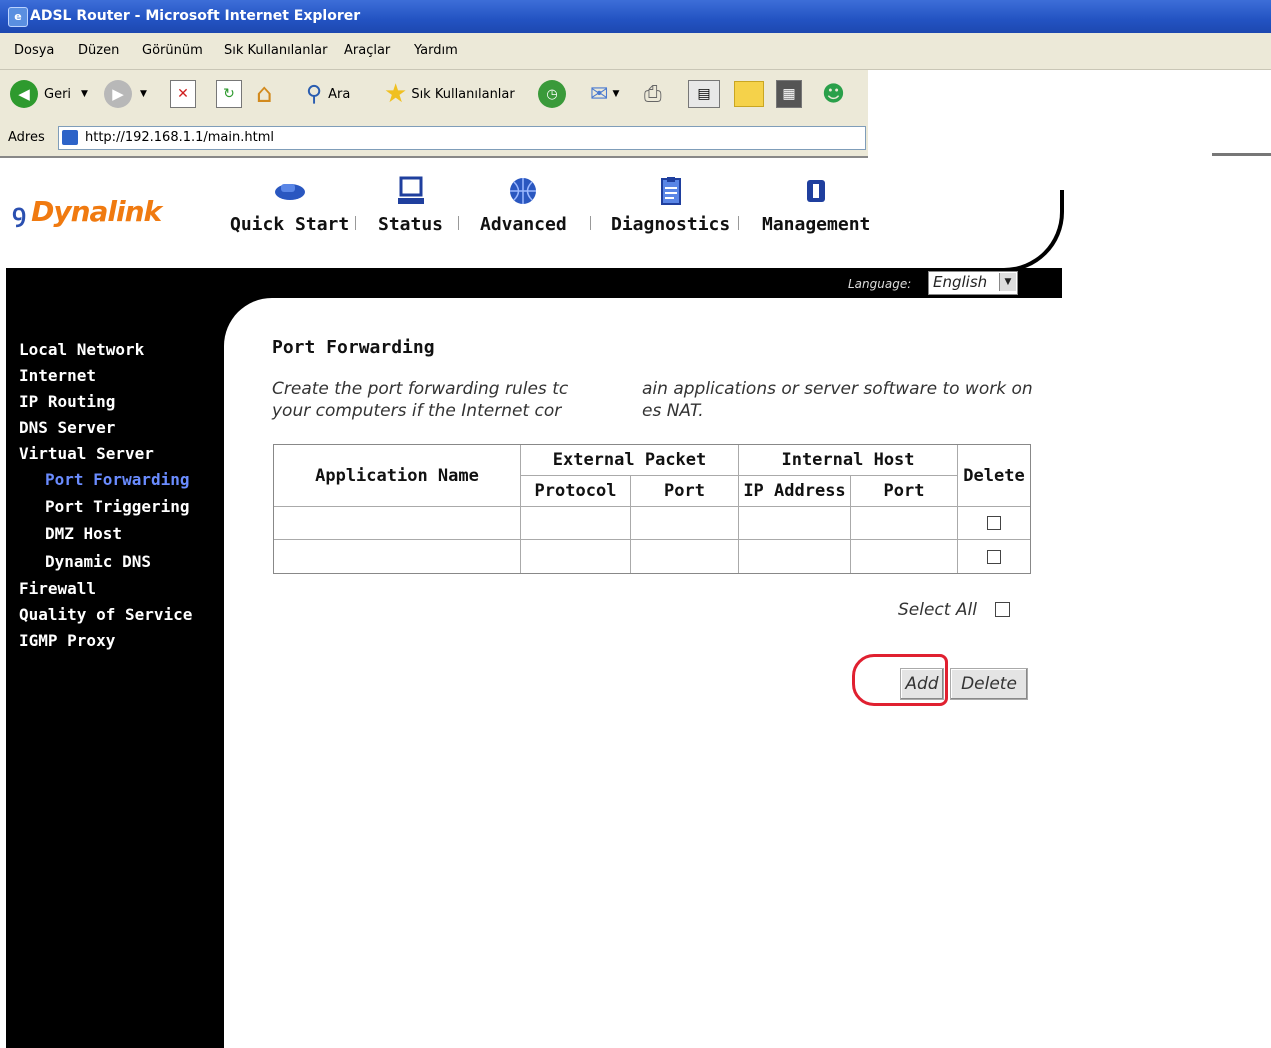  Describe the element at coordinates (289, 205) in the screenshot. I see `nav-quick-start: Quick Start` at that location.